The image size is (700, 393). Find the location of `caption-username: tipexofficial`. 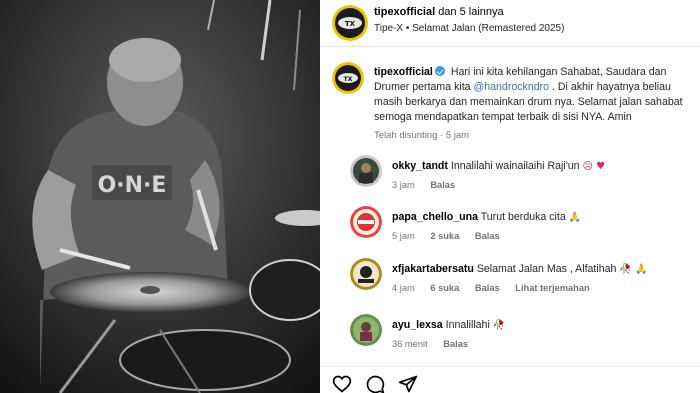

caption-username: tipexofficial is located at coordinates (403, 72).